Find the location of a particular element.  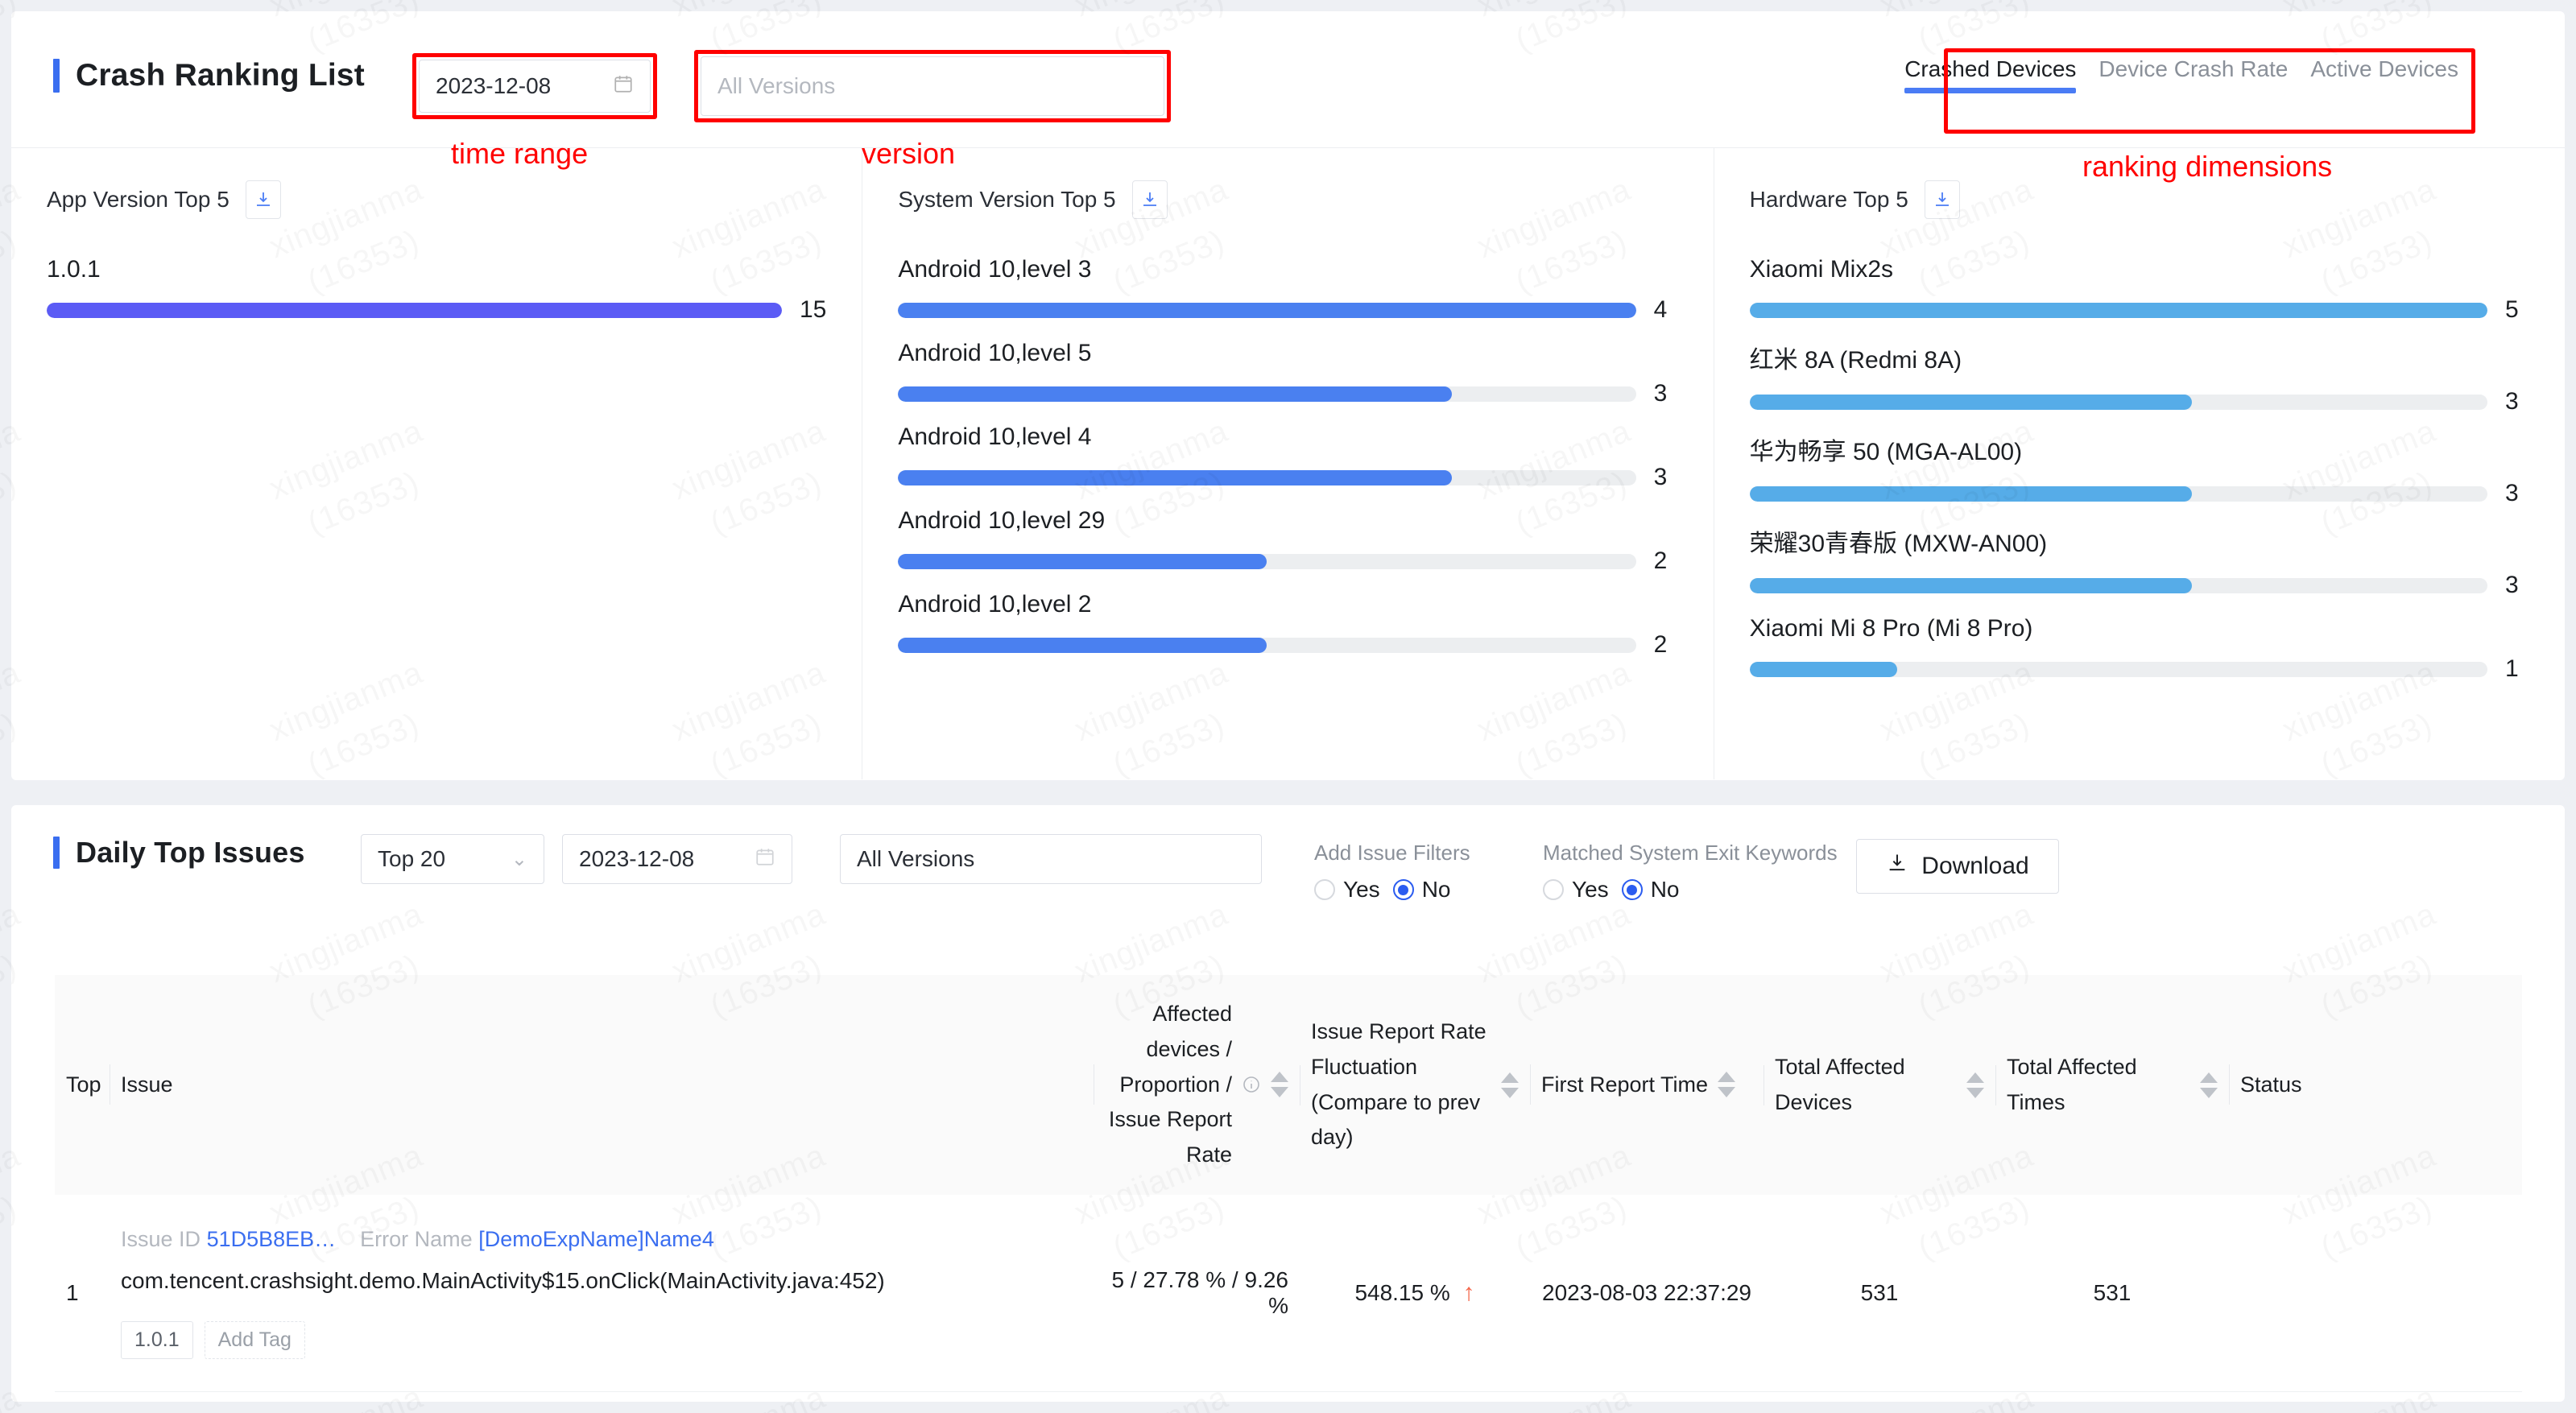

add-issue-filters-yes: Yes is located at coordinates (1347, 890).